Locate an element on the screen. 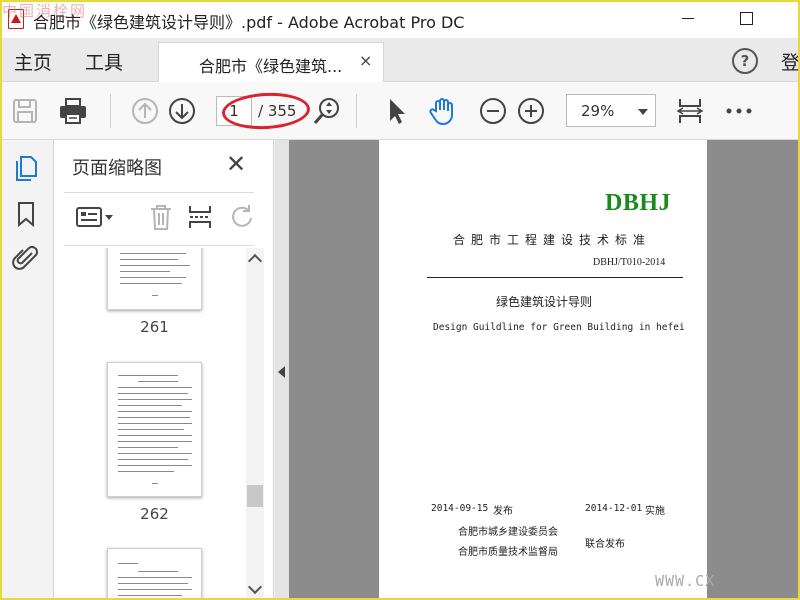  login-link: 登 is located at coordinates (790, 61).